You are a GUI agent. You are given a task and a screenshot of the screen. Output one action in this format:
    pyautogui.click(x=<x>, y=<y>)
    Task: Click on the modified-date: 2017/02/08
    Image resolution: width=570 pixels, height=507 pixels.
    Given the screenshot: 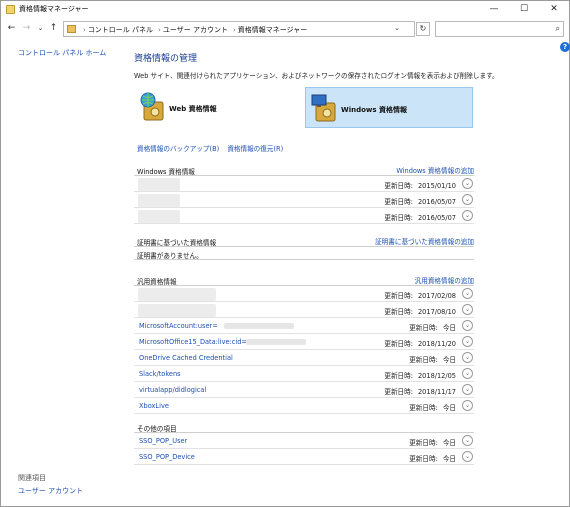 What is the action you would take?
    pyautogui.click(x=436, y=296)
    